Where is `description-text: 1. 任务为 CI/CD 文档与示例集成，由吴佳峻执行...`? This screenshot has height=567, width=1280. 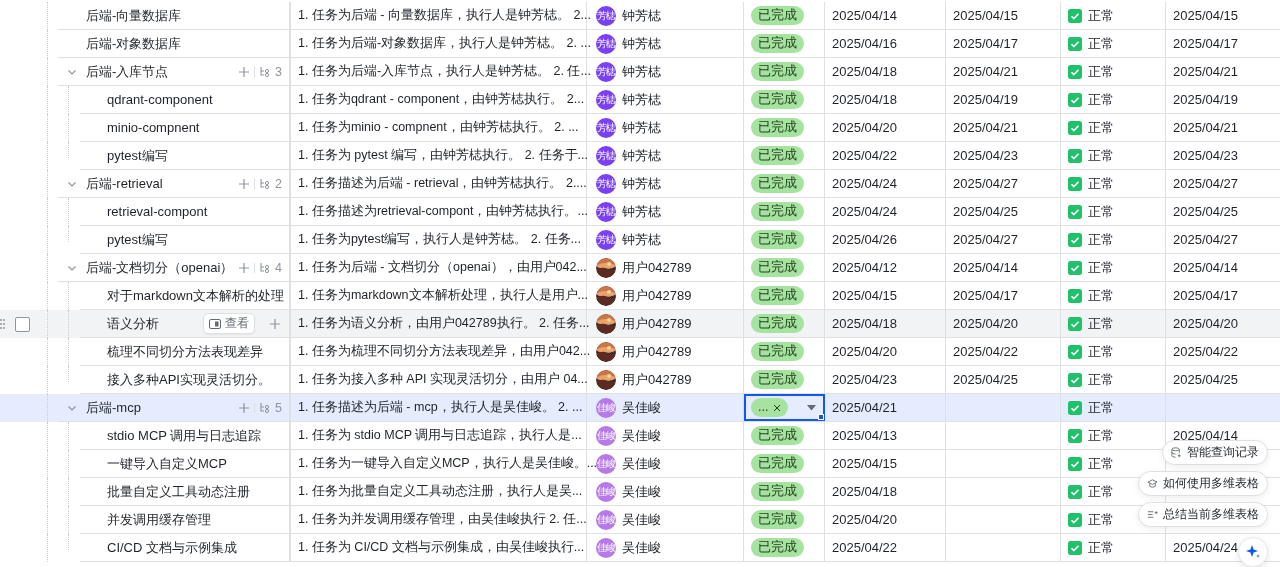
description-text: 1. 任务为 CI/CD 文档与示例集成，由吴佳峻执行... is located at coordinates (441, 547).